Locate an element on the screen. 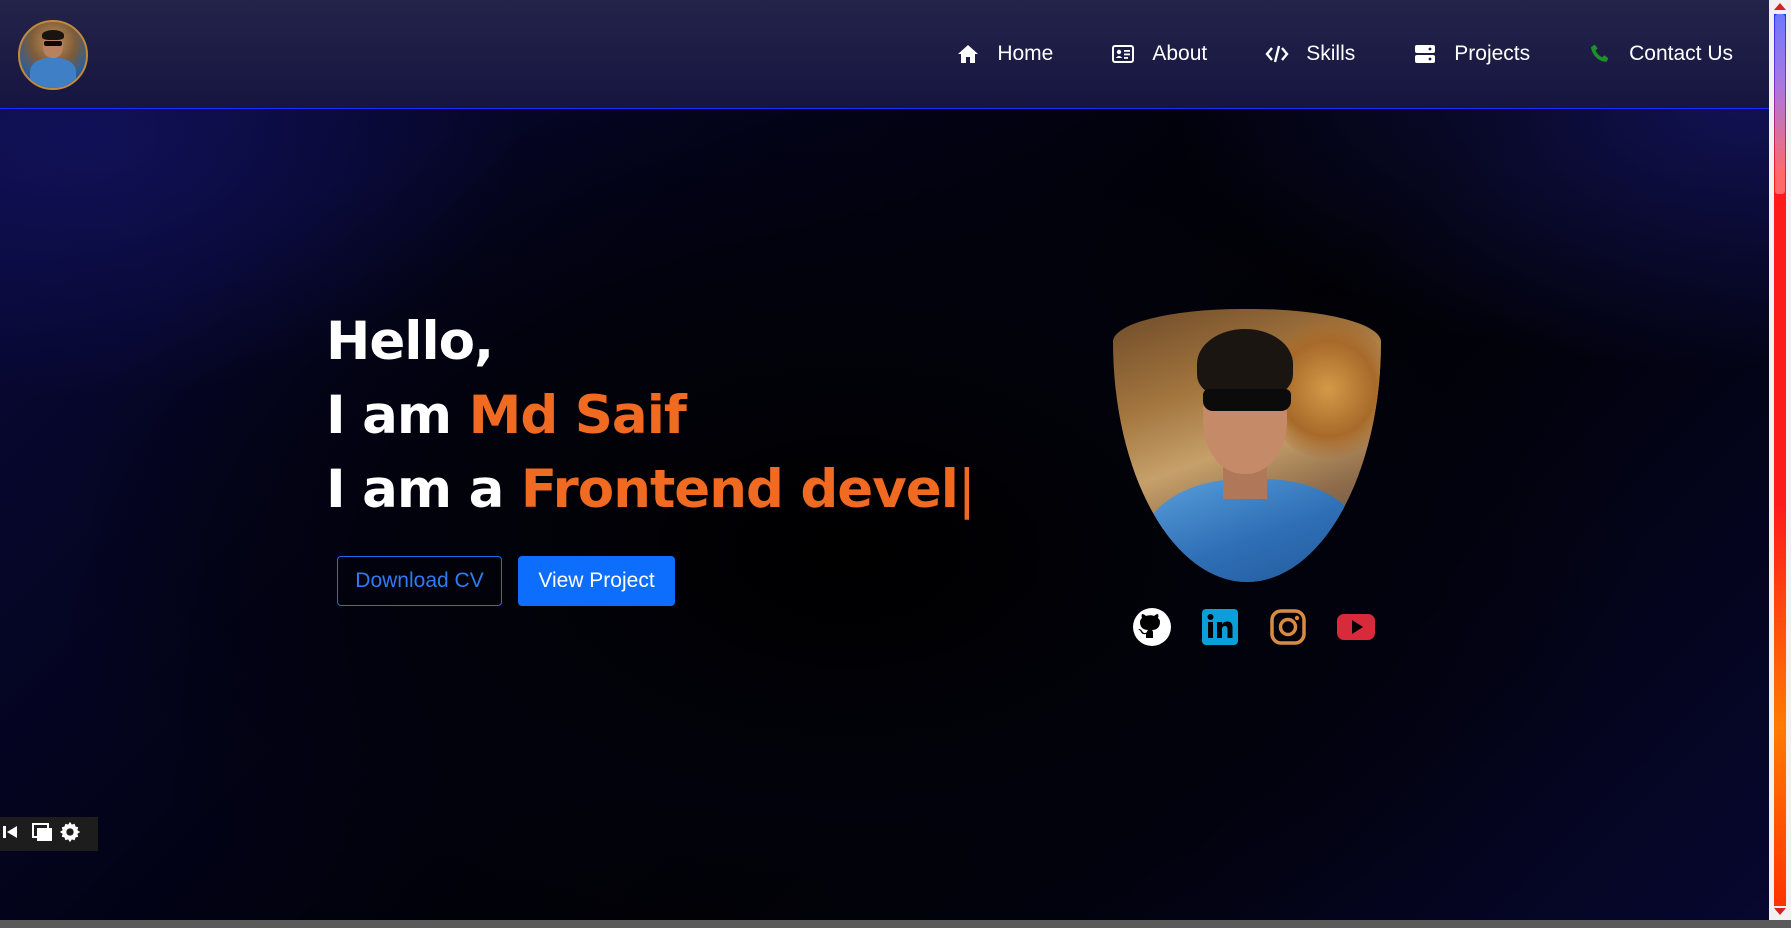 Image resolution: width=1791 pixels, height=928 pixels. github-icon is located at coordinates (1152, 629).